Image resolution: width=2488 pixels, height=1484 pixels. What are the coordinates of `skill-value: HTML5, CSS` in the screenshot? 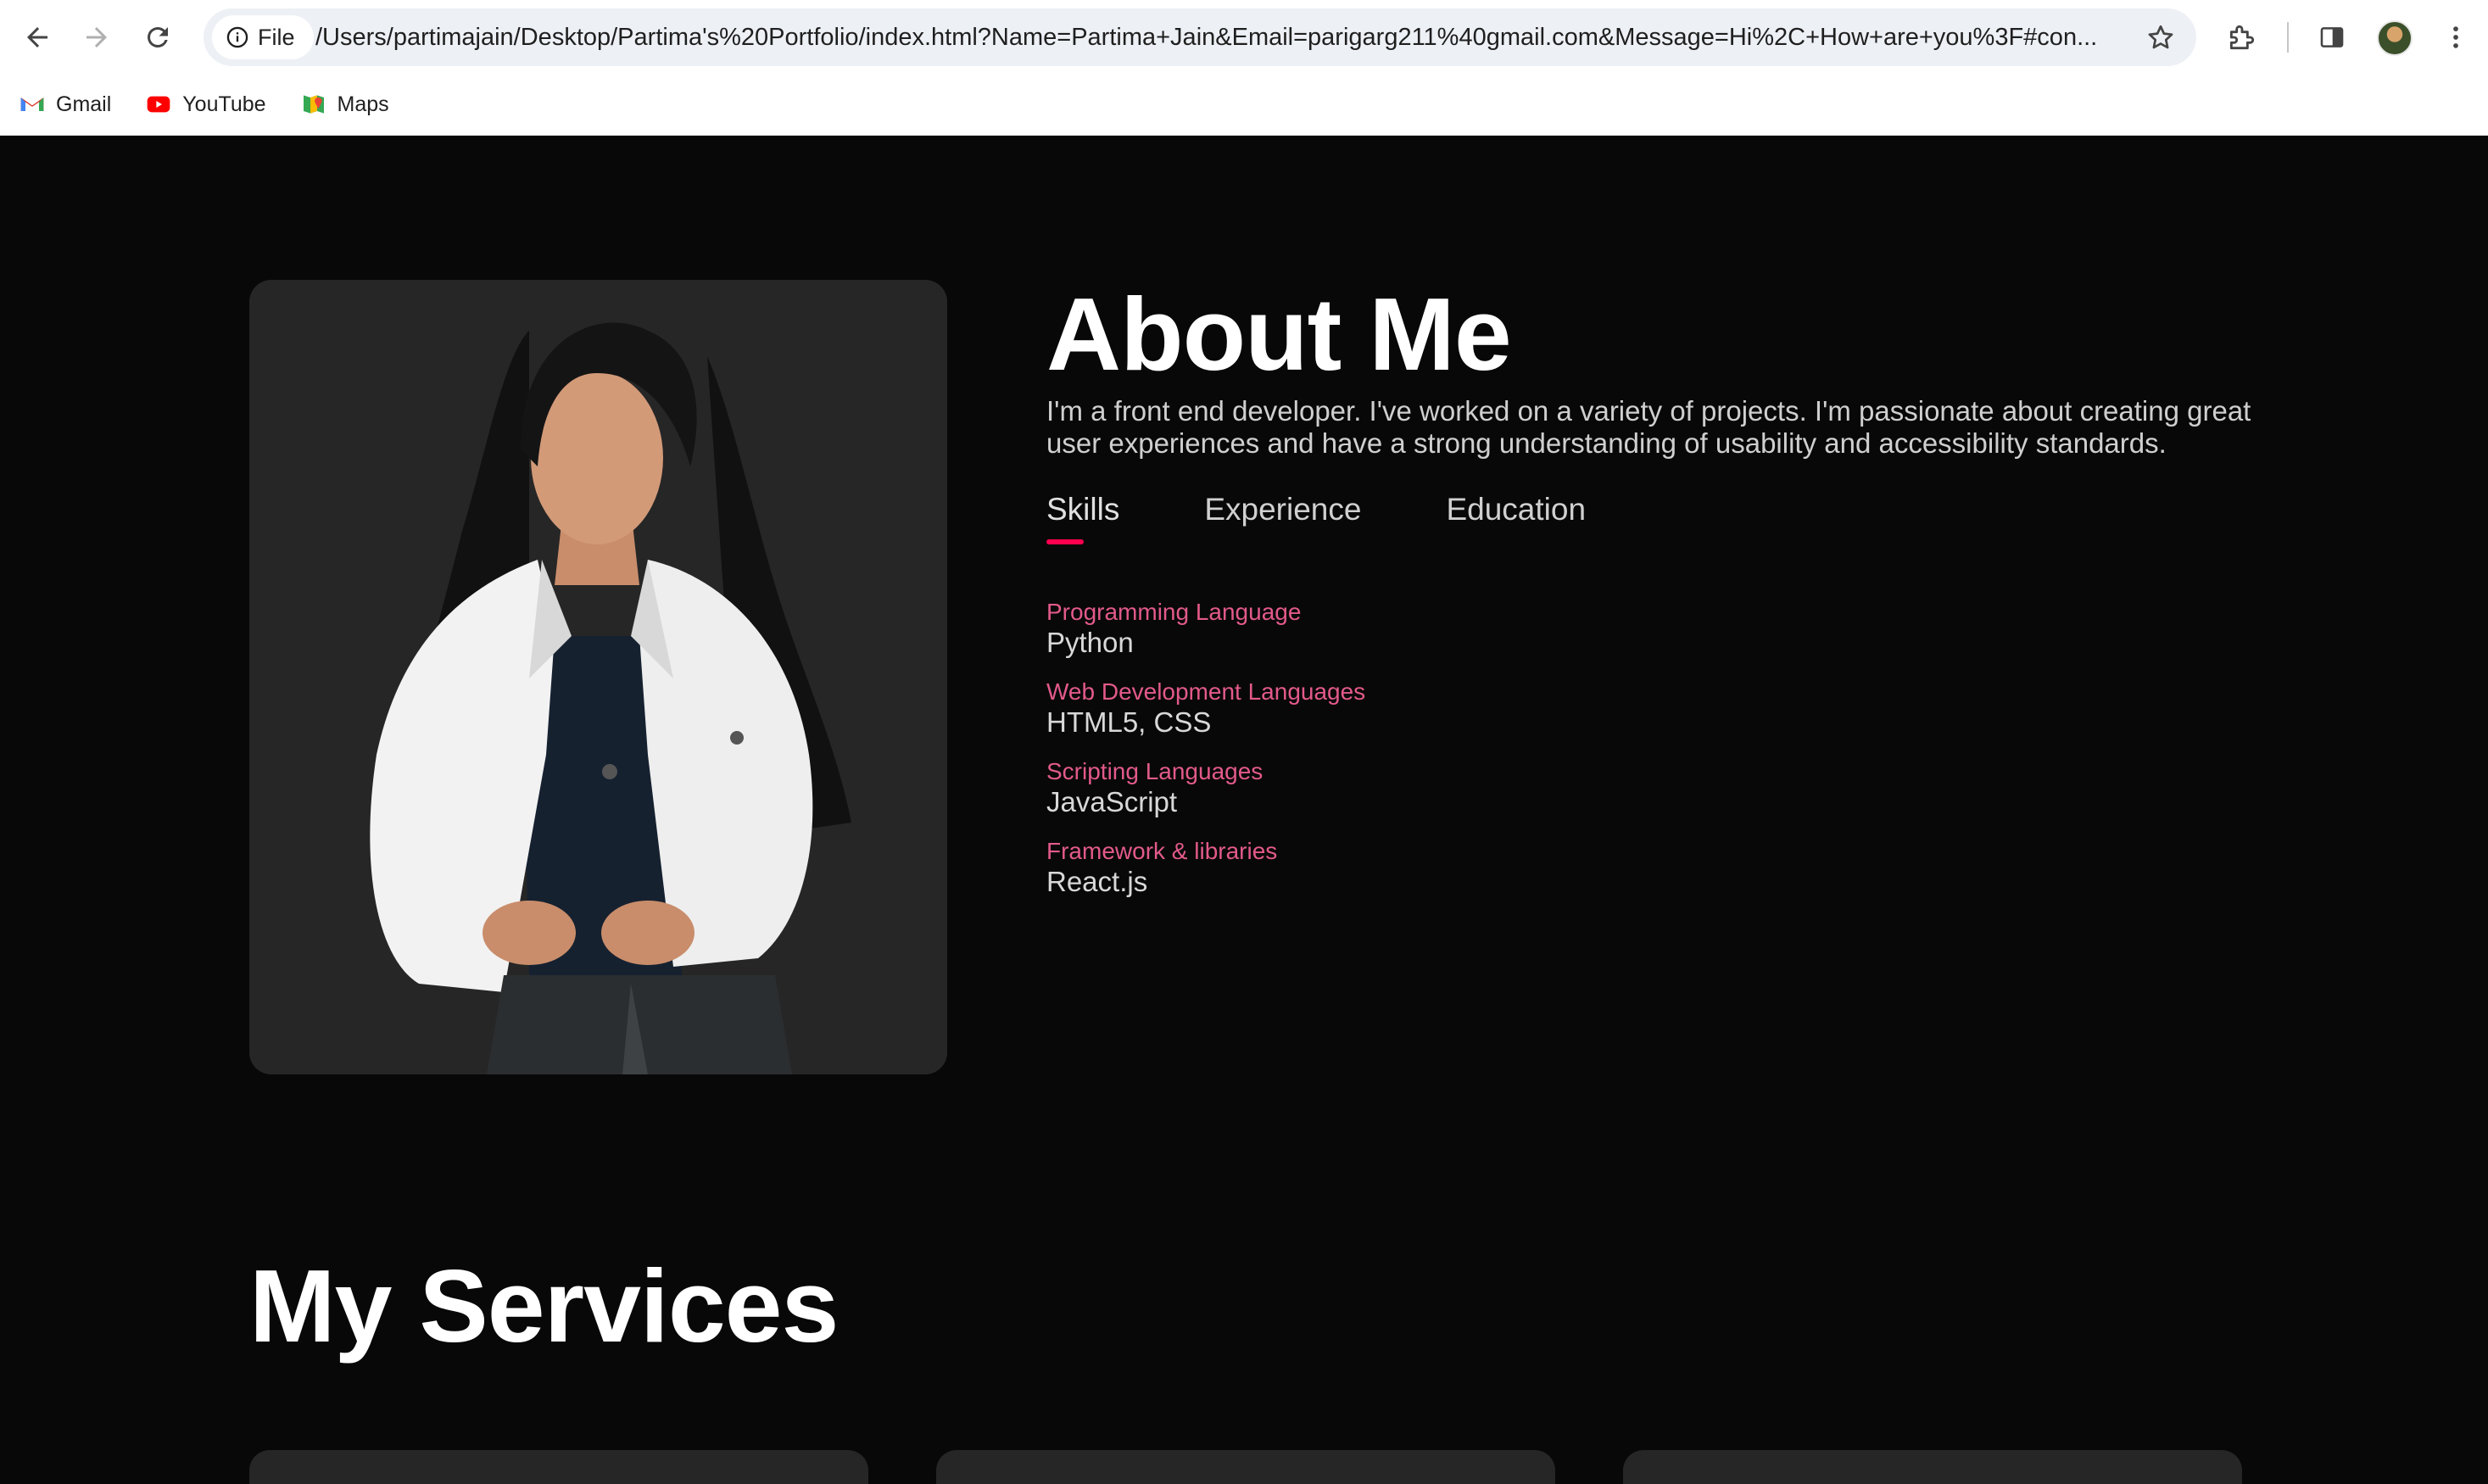 It's located at (1129, 722).